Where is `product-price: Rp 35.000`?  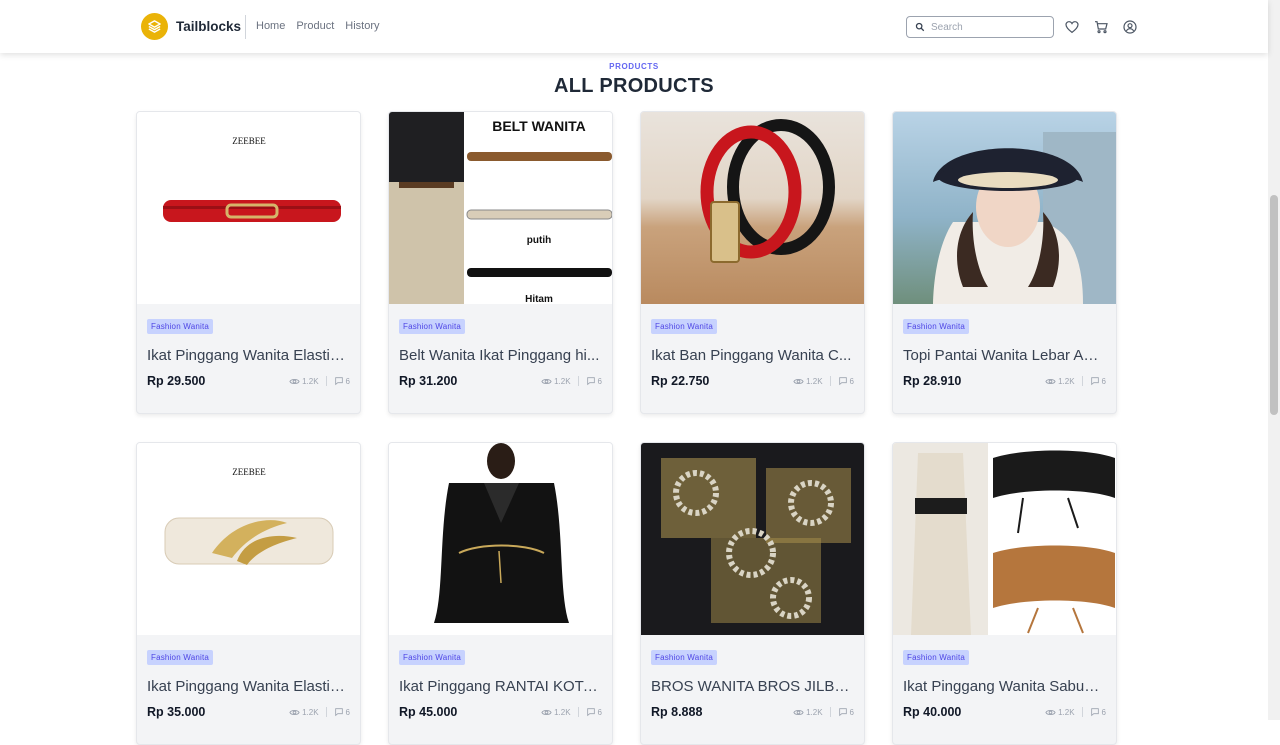
product-price: Rp 35.000 is located at coordinates (176, 712).